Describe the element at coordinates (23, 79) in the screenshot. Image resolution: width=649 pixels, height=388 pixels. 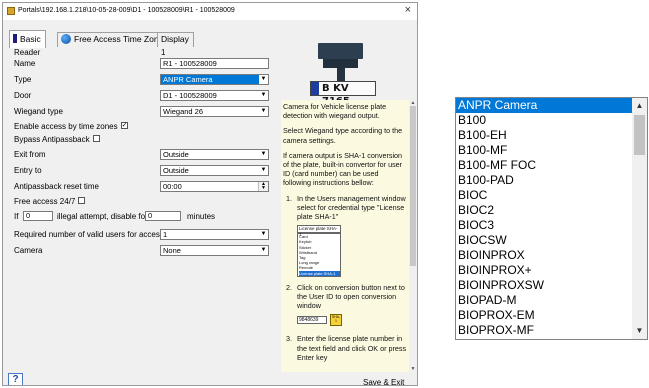
I see `type-label: Type` at that location.